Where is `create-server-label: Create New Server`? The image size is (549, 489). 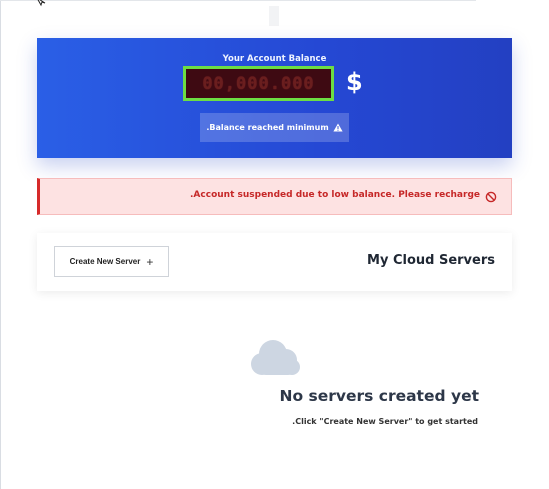
create-server-label: Create New Server is located at coordinates (105, 261).